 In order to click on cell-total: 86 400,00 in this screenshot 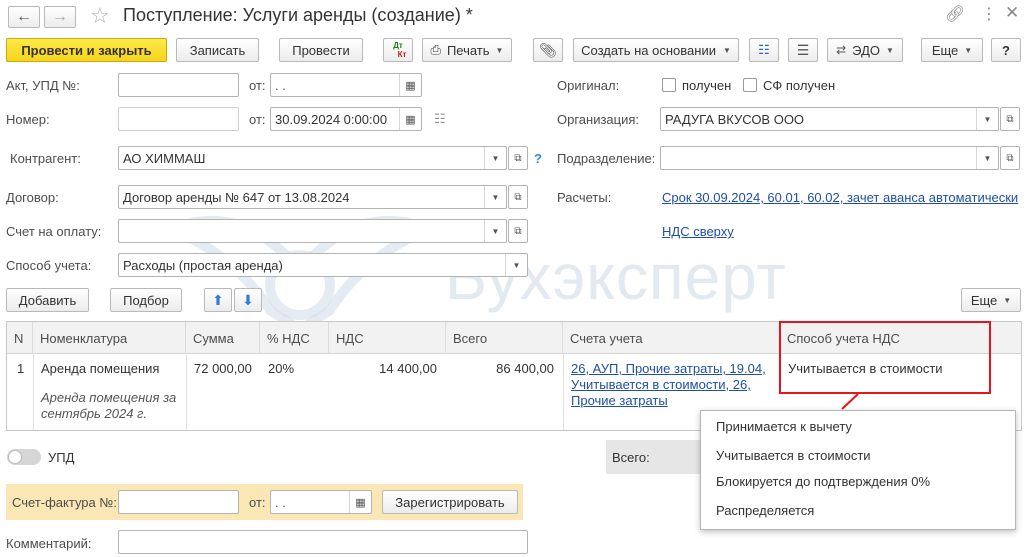, I will do `click(525, 368)`.